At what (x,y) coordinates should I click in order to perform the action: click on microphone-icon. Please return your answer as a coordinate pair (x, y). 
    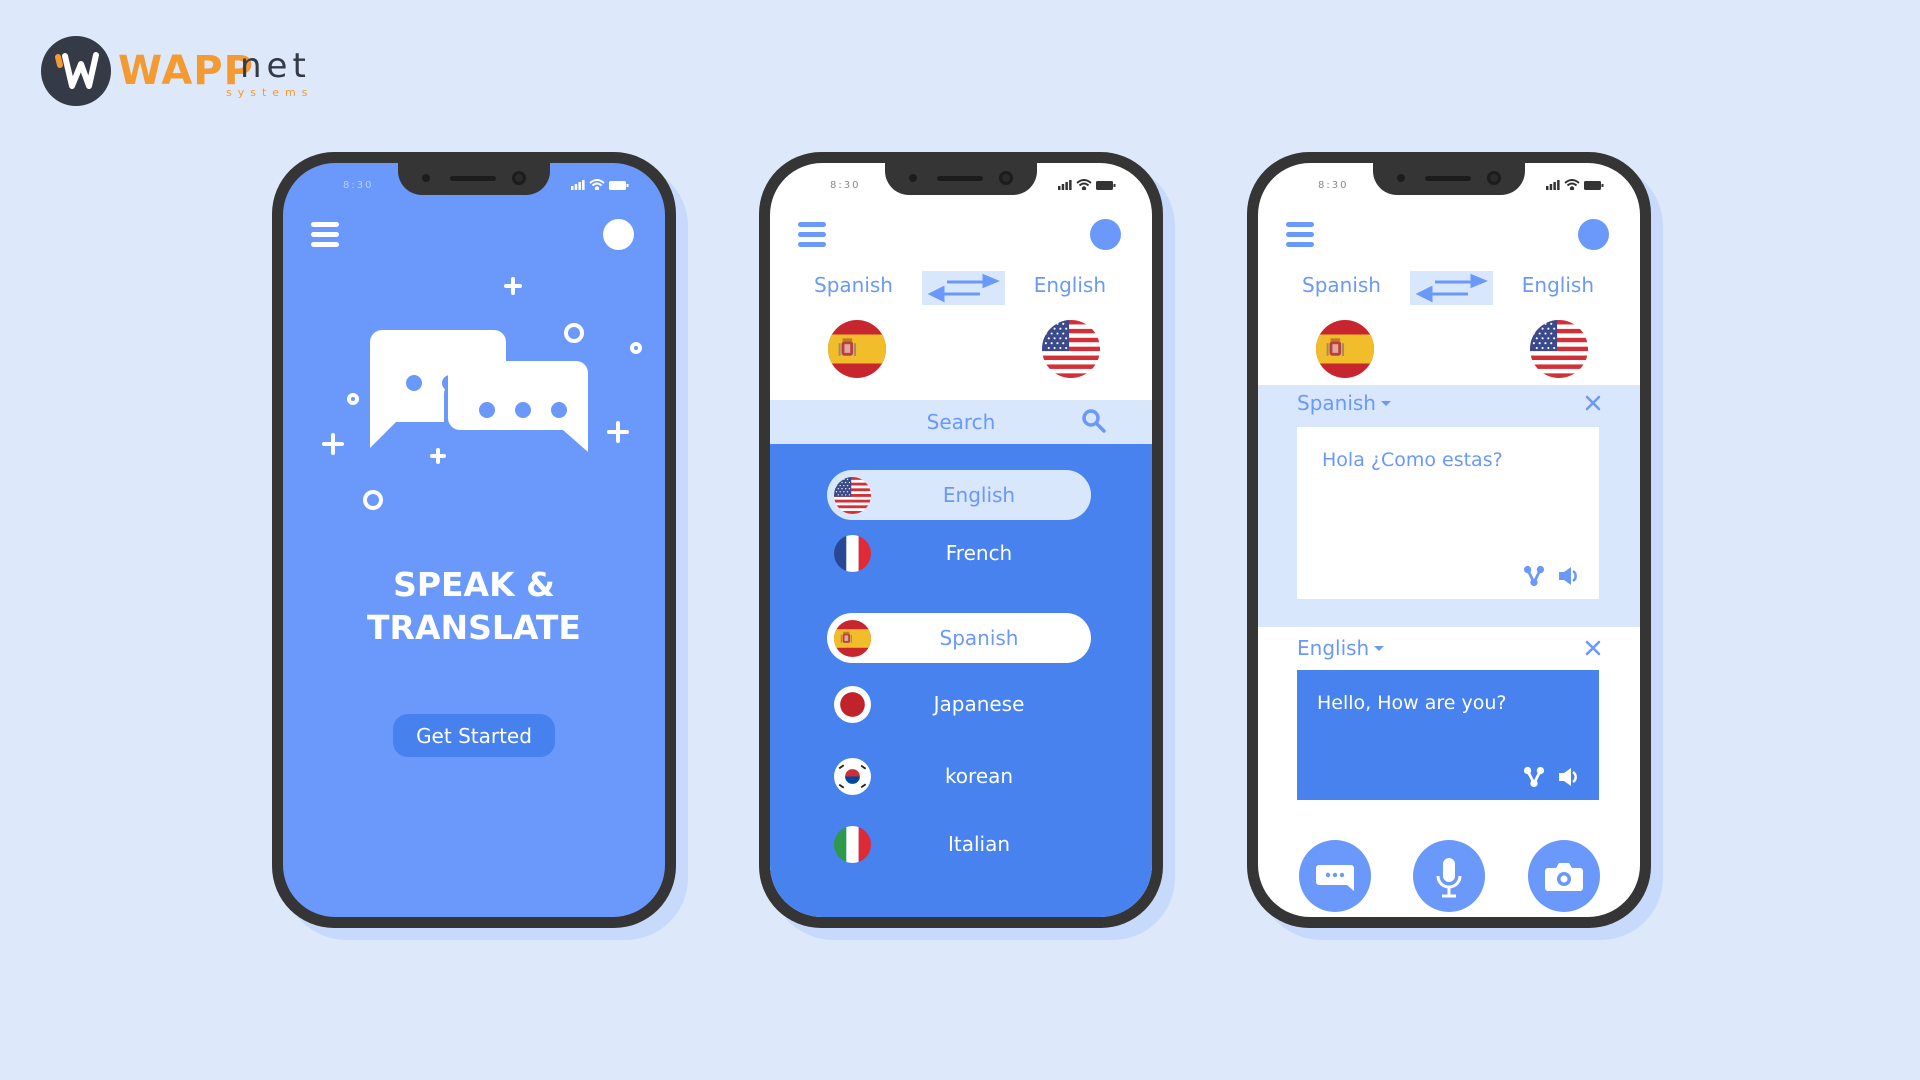
    Looking at the image, I should click on (1449, 878).